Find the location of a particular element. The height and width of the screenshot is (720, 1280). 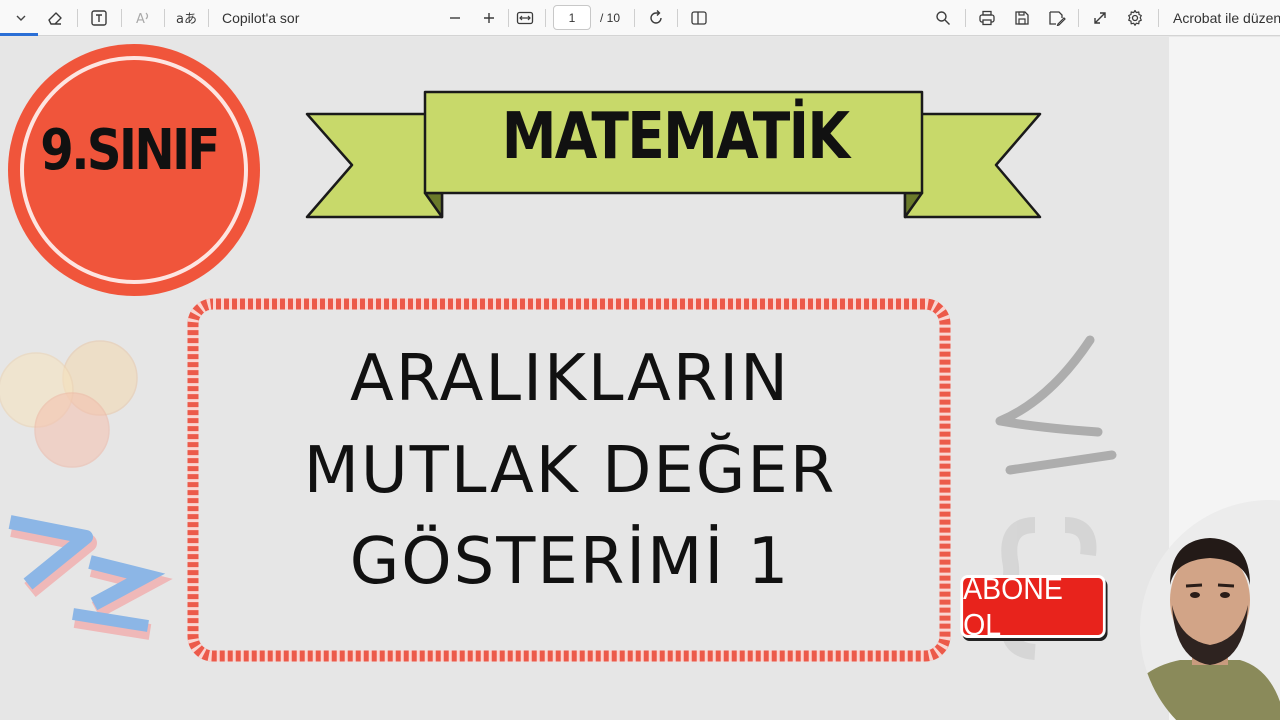

lesson-title-line-1: ARALIKLARIN is located at coordinates (570, 379).